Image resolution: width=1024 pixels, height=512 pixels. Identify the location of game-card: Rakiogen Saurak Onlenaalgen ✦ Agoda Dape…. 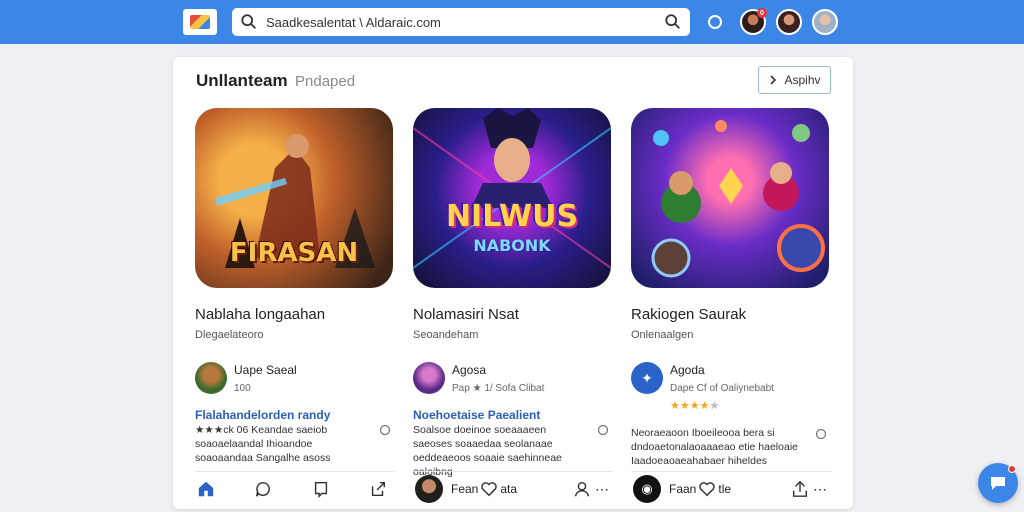
(731, 288).